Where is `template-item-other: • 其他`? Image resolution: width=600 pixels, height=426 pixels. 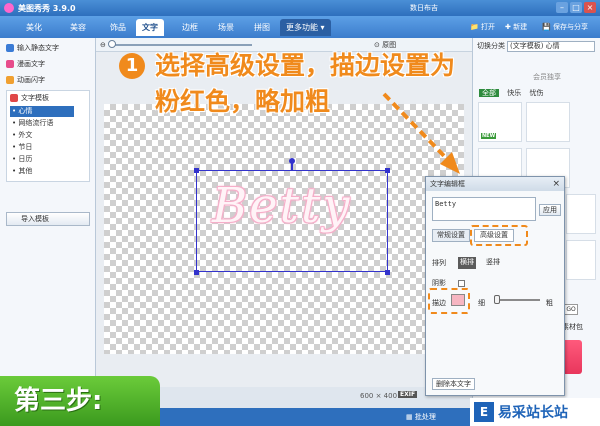 template-item-other: • 其他 is located at coordinates (22, 171).